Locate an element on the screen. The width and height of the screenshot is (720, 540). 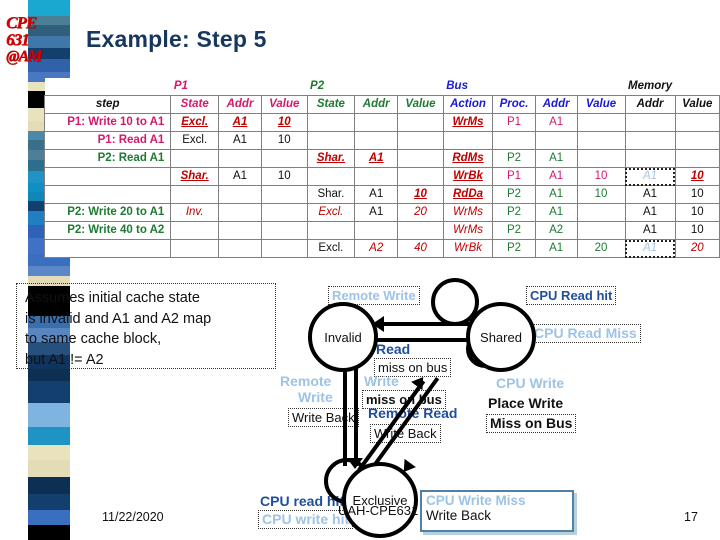
table-group-header-row: P1 P2 Bus Memory is located at coordinates (382, 87).